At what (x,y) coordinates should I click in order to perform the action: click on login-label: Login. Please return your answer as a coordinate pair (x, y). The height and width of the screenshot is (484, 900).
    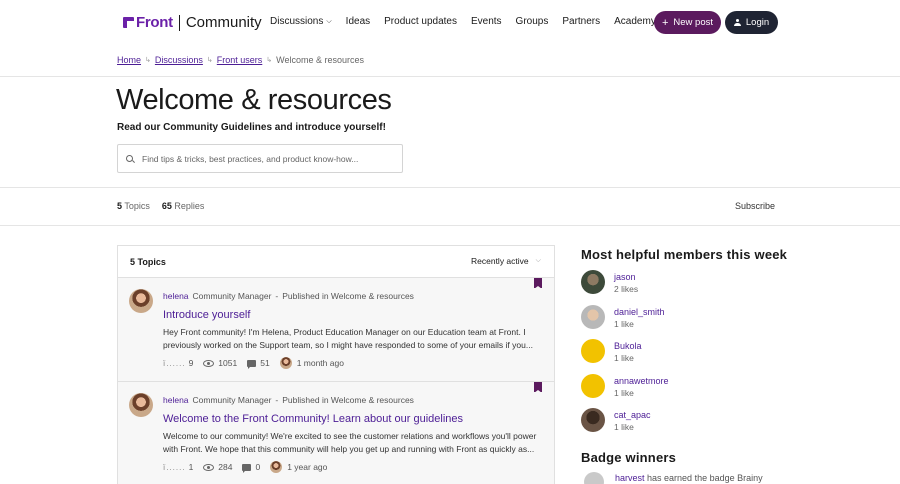
    Looking at the image, I should click on (757, 22).